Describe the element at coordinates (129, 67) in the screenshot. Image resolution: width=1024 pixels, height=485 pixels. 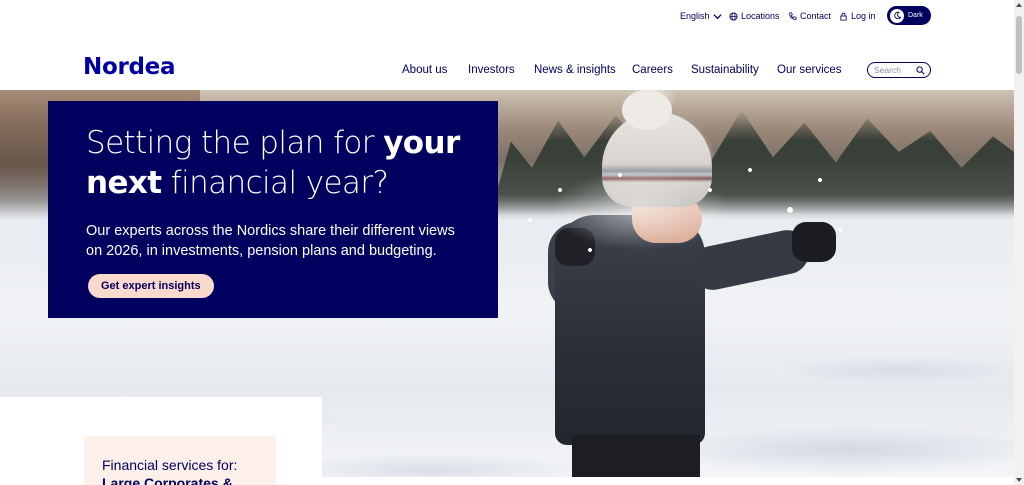
I see `nordea-logo: Nordea` at that location.